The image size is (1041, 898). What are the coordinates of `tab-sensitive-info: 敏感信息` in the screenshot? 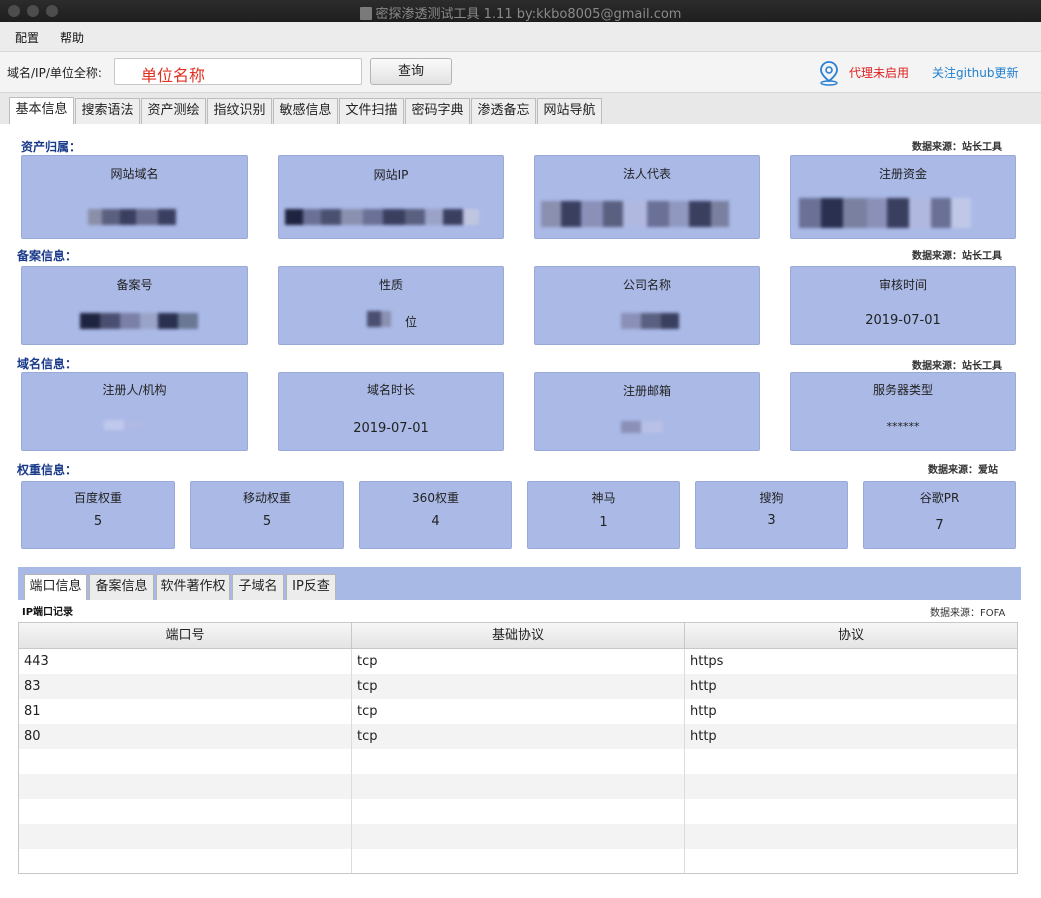 It's located at (305, 111).